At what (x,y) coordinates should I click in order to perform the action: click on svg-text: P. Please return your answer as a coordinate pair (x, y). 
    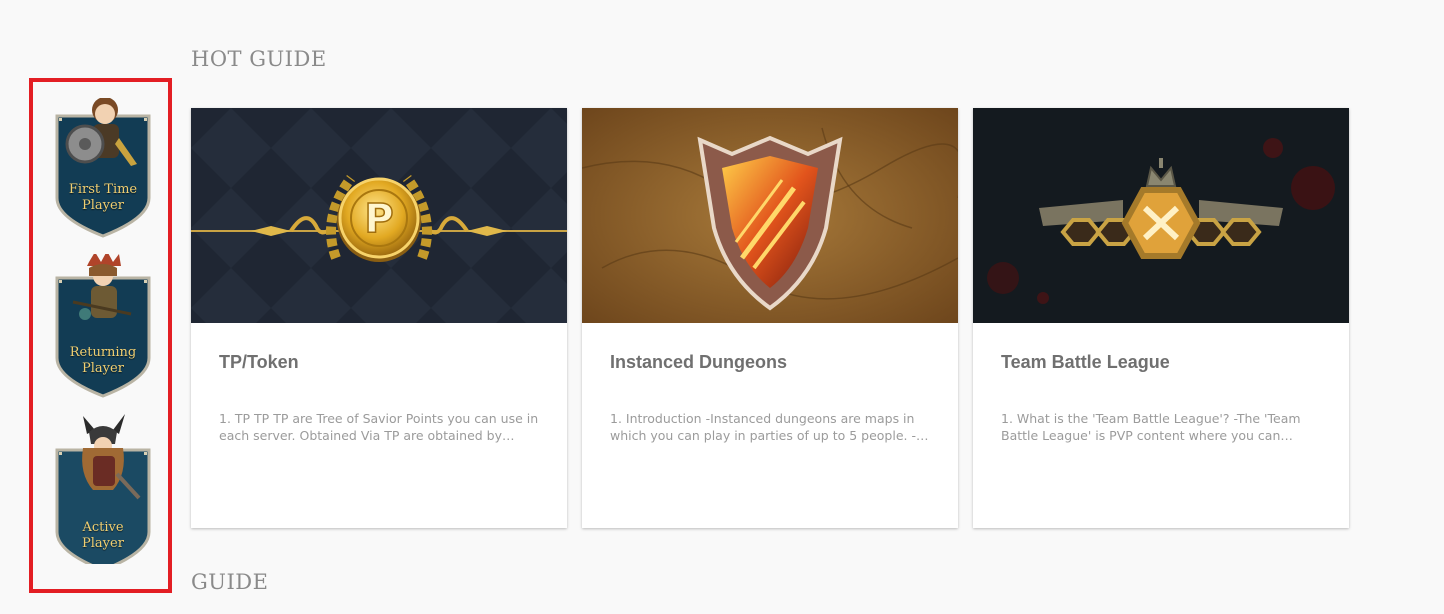
    Looking at the image, I should click on (378, 219).